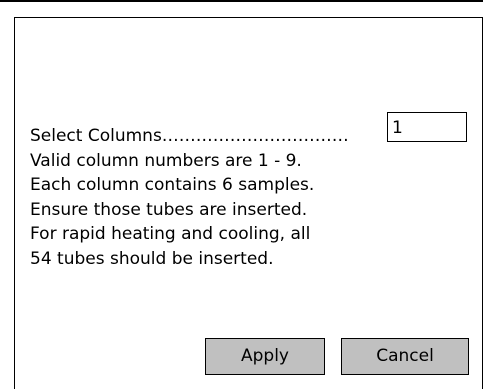 This screenshot has height=389, width=483. What do you see at coordinates (169, 209) in the screenshot?
I see `ensure-tubes-text: Ensure those tubes are inserted.` at bounding box center [169, 209].